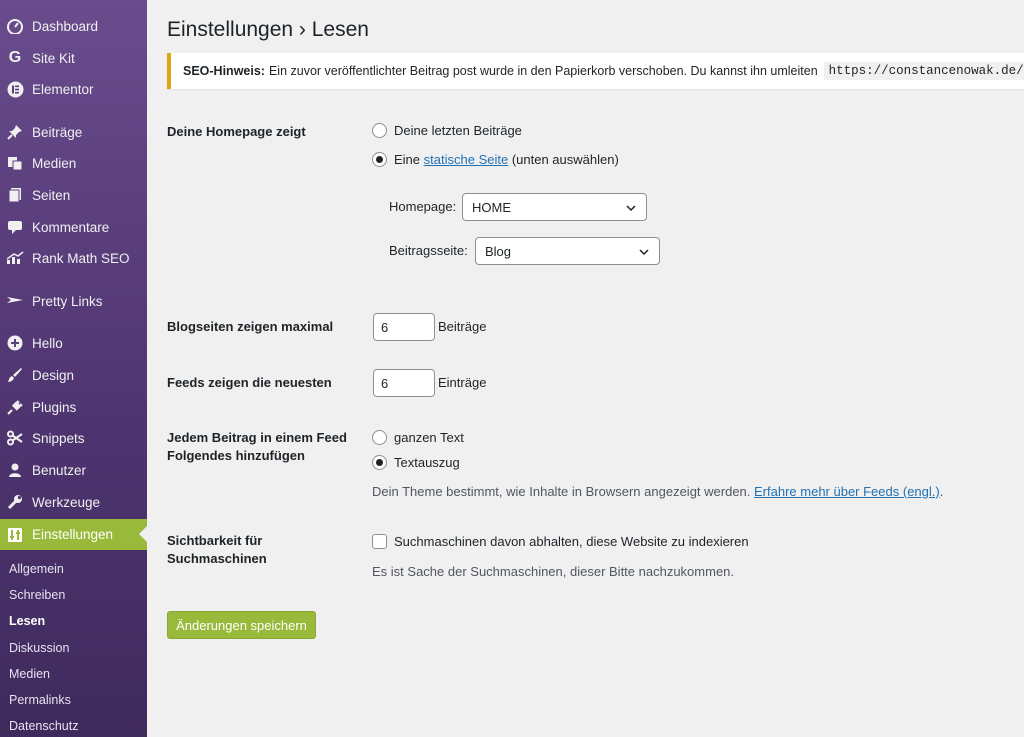 This screenshot has width=1024, height=737. Describe the element at coordinates (428, 250) in the screenshot. I see `postspage-select-label: Beitragsseite:` at that location.